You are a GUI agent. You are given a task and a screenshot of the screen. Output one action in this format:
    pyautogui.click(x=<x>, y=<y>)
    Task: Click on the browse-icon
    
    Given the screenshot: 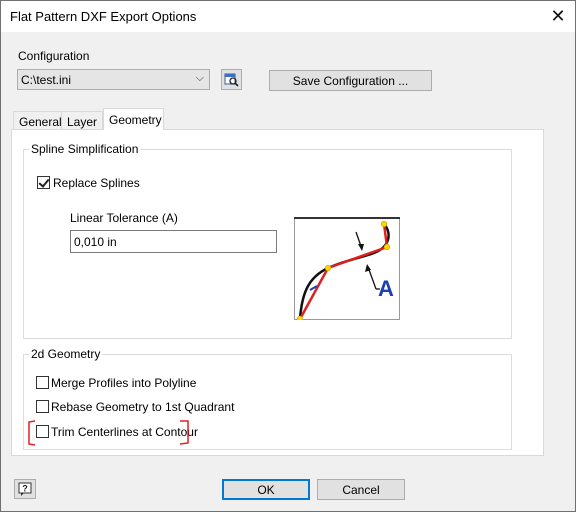 What is the action you would take?
    pyautogui.click(x=231, y=80)
    